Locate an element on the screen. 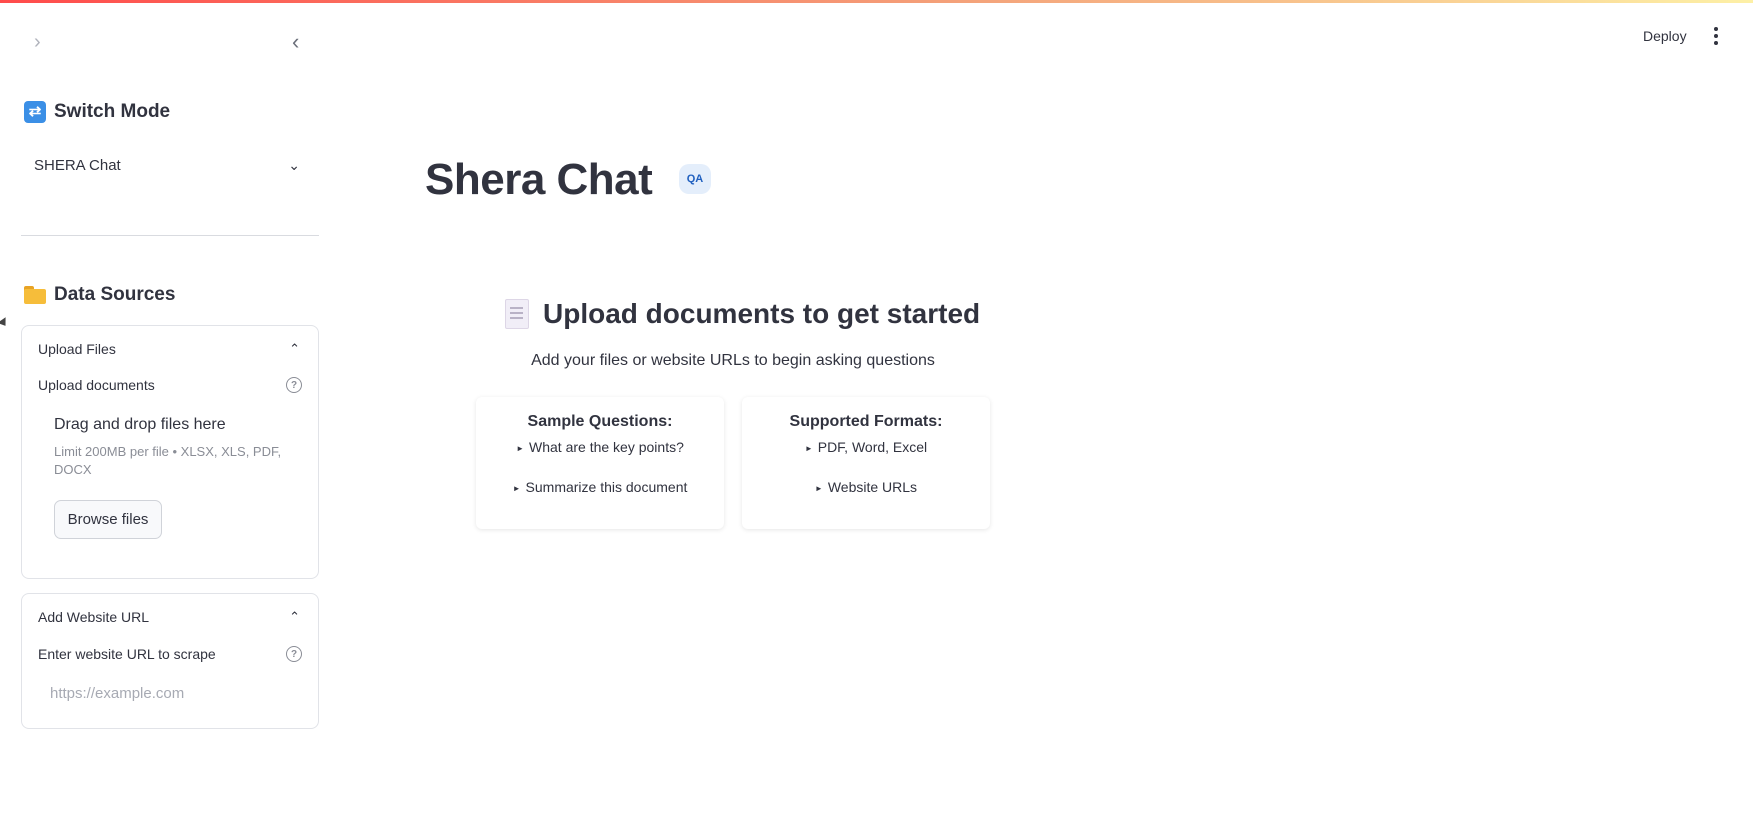 The width and height of the screenshot is (1753, 833). website-url-label: Enter website URL to scrape ? is located at coordinates (170, 654).